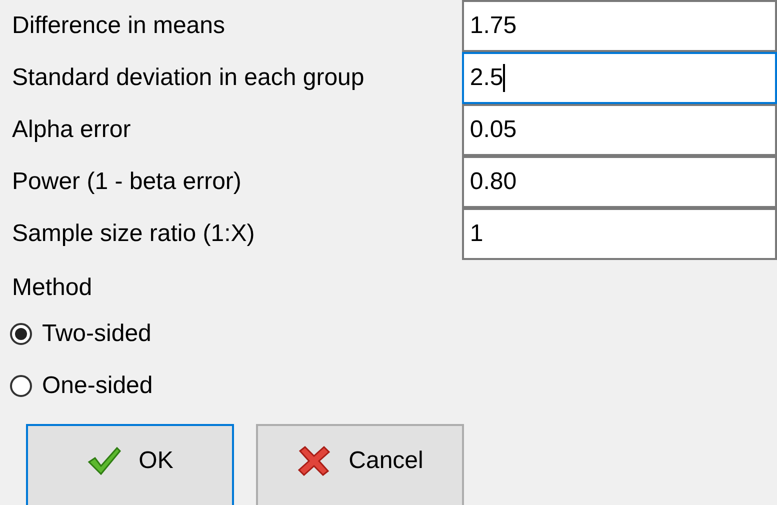  What do you see at coordinates (619, 130) in the screenshot?
I see `input-field: 0.05` at bounding box center [619, 130].